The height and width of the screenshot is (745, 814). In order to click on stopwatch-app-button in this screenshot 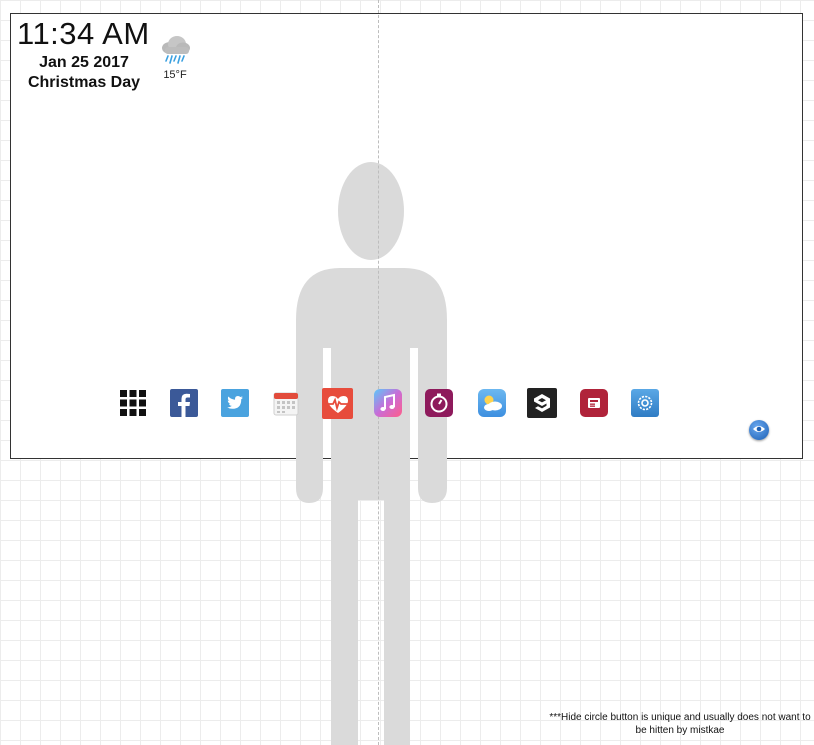, I will do `click(439, 403)`.